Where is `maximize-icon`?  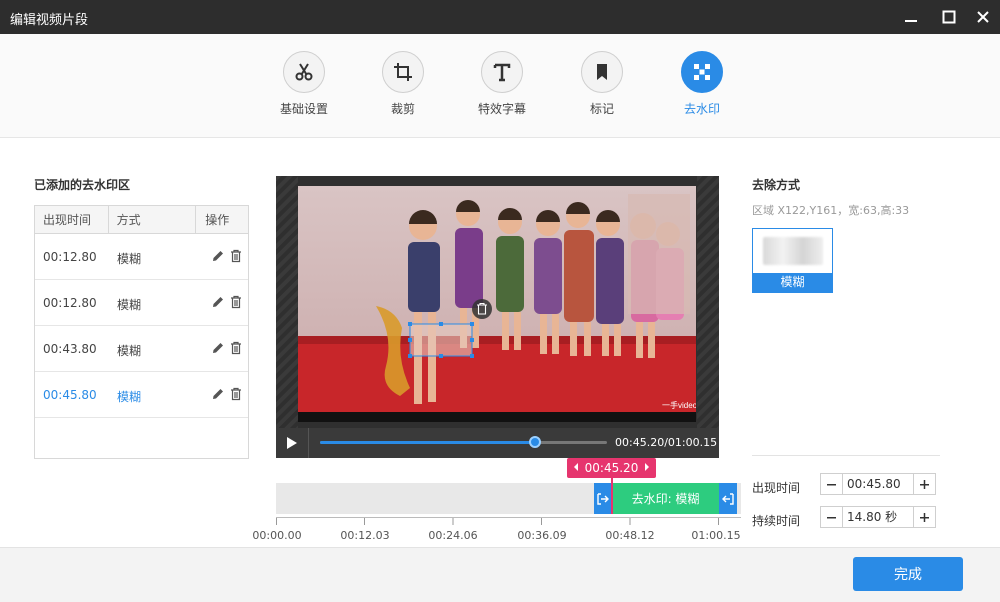 maximize-icon is located at coordinates (949, 17).